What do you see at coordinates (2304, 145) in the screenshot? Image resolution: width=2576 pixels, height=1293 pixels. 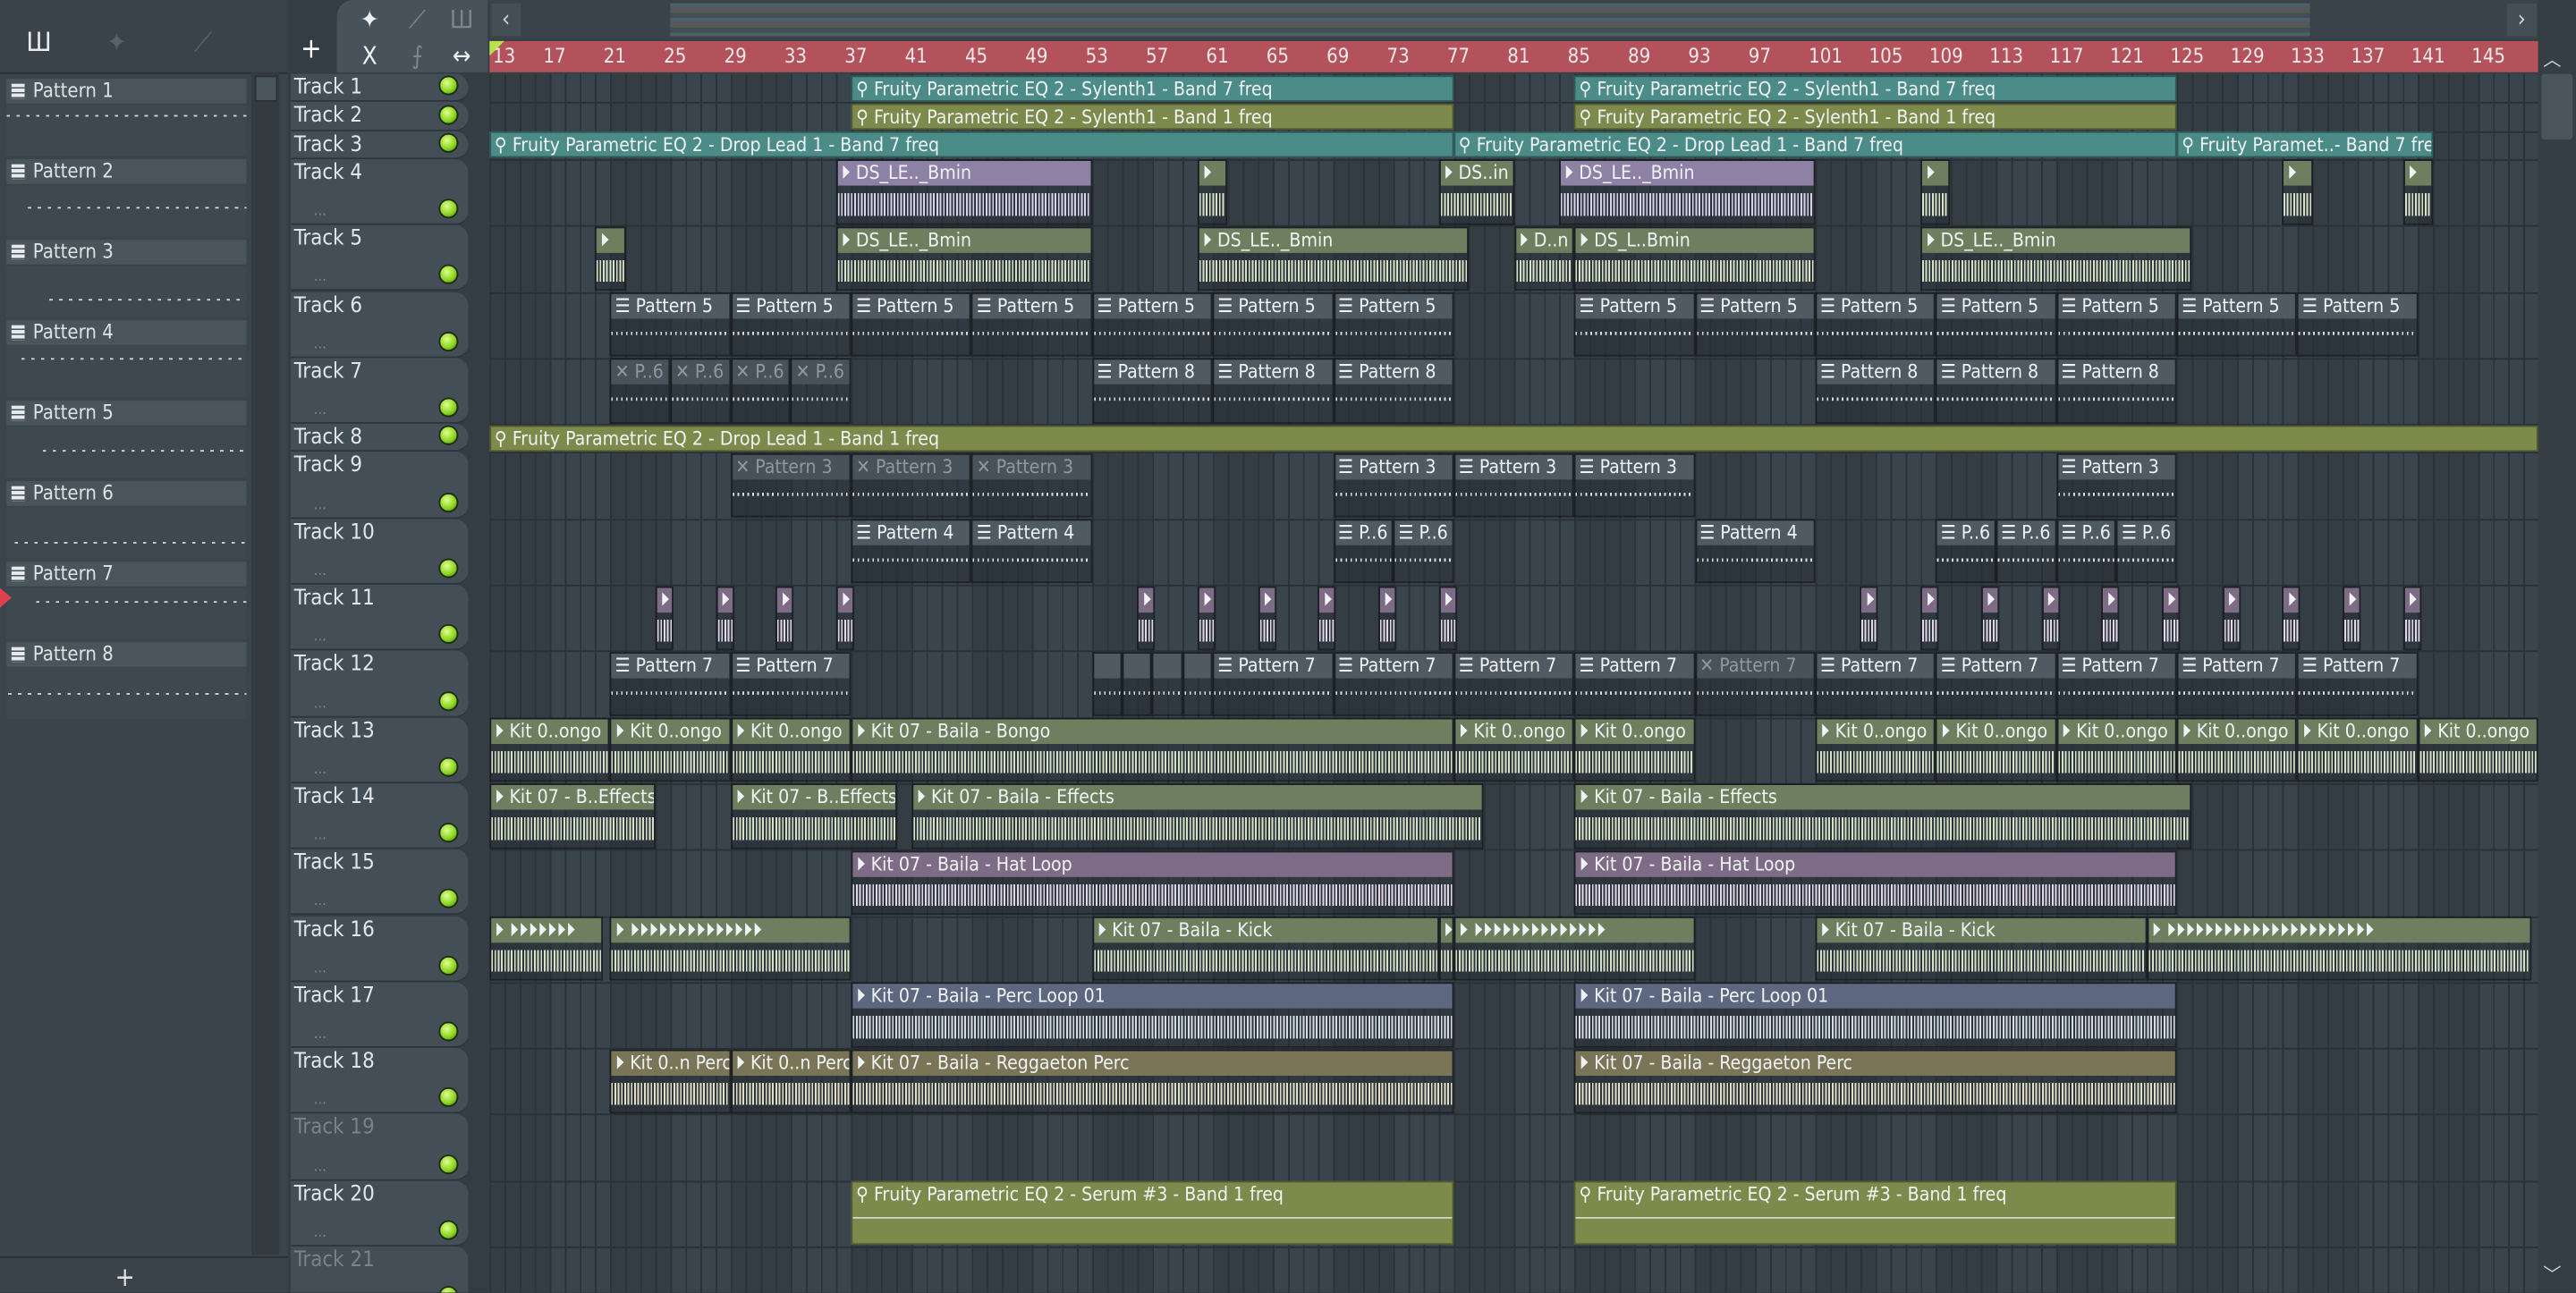 I see `playlist-clip: ⚲ Fruity Paramet..- Band 7 freq` at bounding box center [2304, 145].